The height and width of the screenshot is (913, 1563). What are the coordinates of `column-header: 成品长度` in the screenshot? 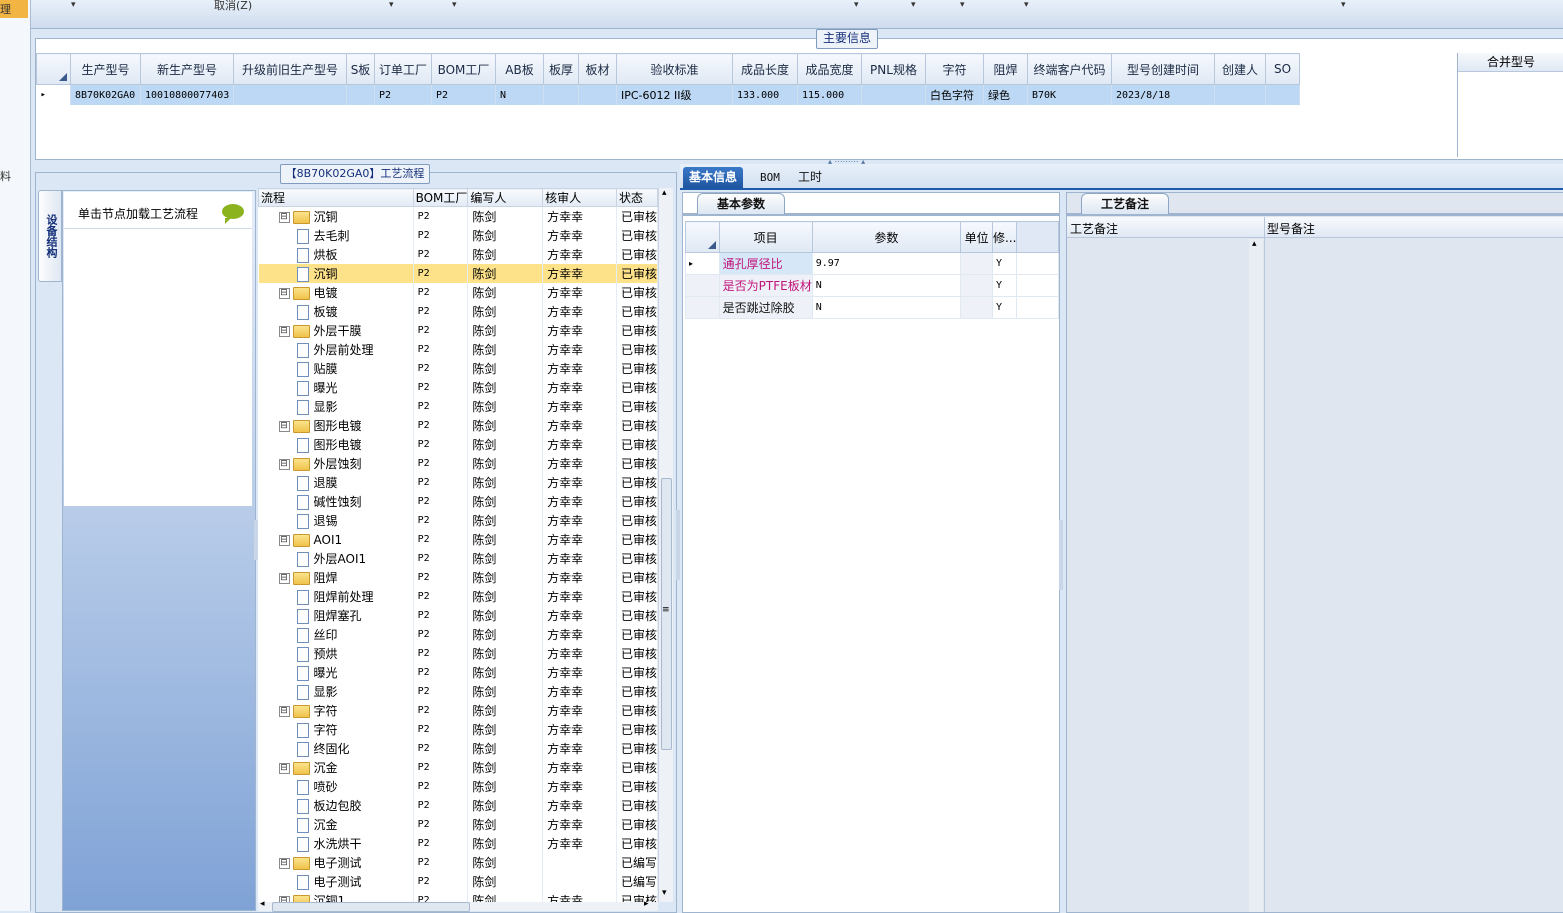 It's located at (765, 69).